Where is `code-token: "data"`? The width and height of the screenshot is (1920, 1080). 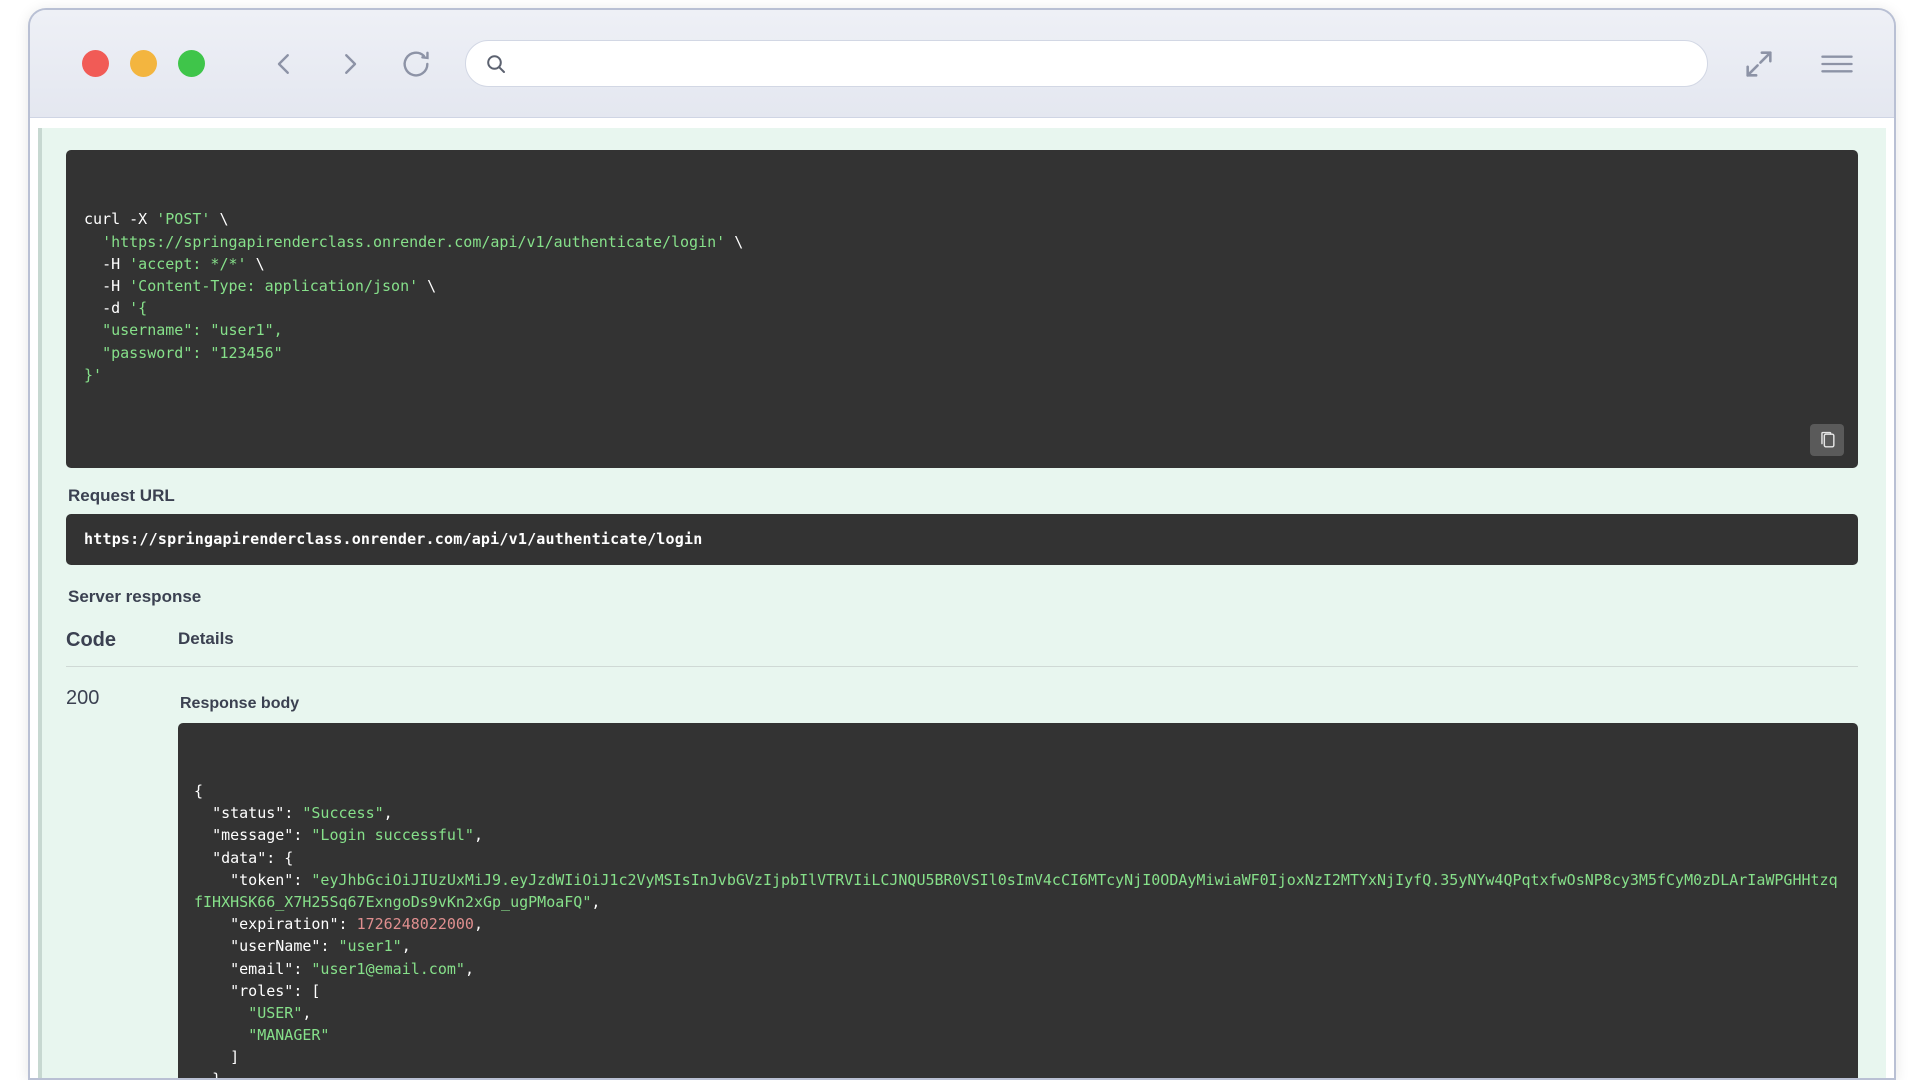
code-token: "data" is located at coordinates (239, 857).